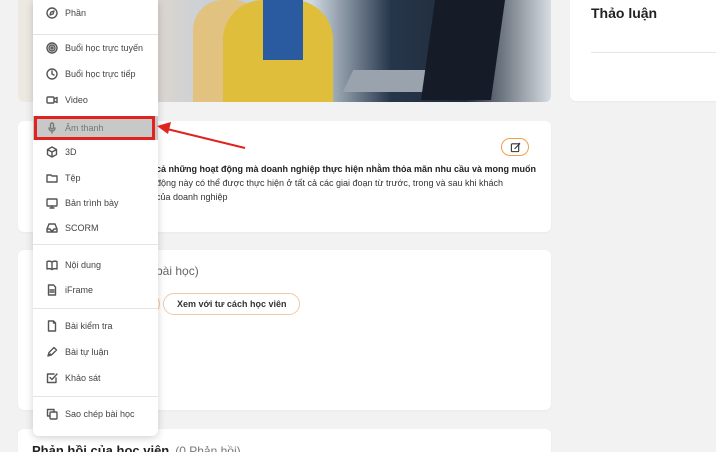 Image resolution: width=716 pixels, height=452 pixels. What do you see at coordinates (201, 135) in the screenshot?
I see `annotation-arrow` at bounding box center [201, 135].